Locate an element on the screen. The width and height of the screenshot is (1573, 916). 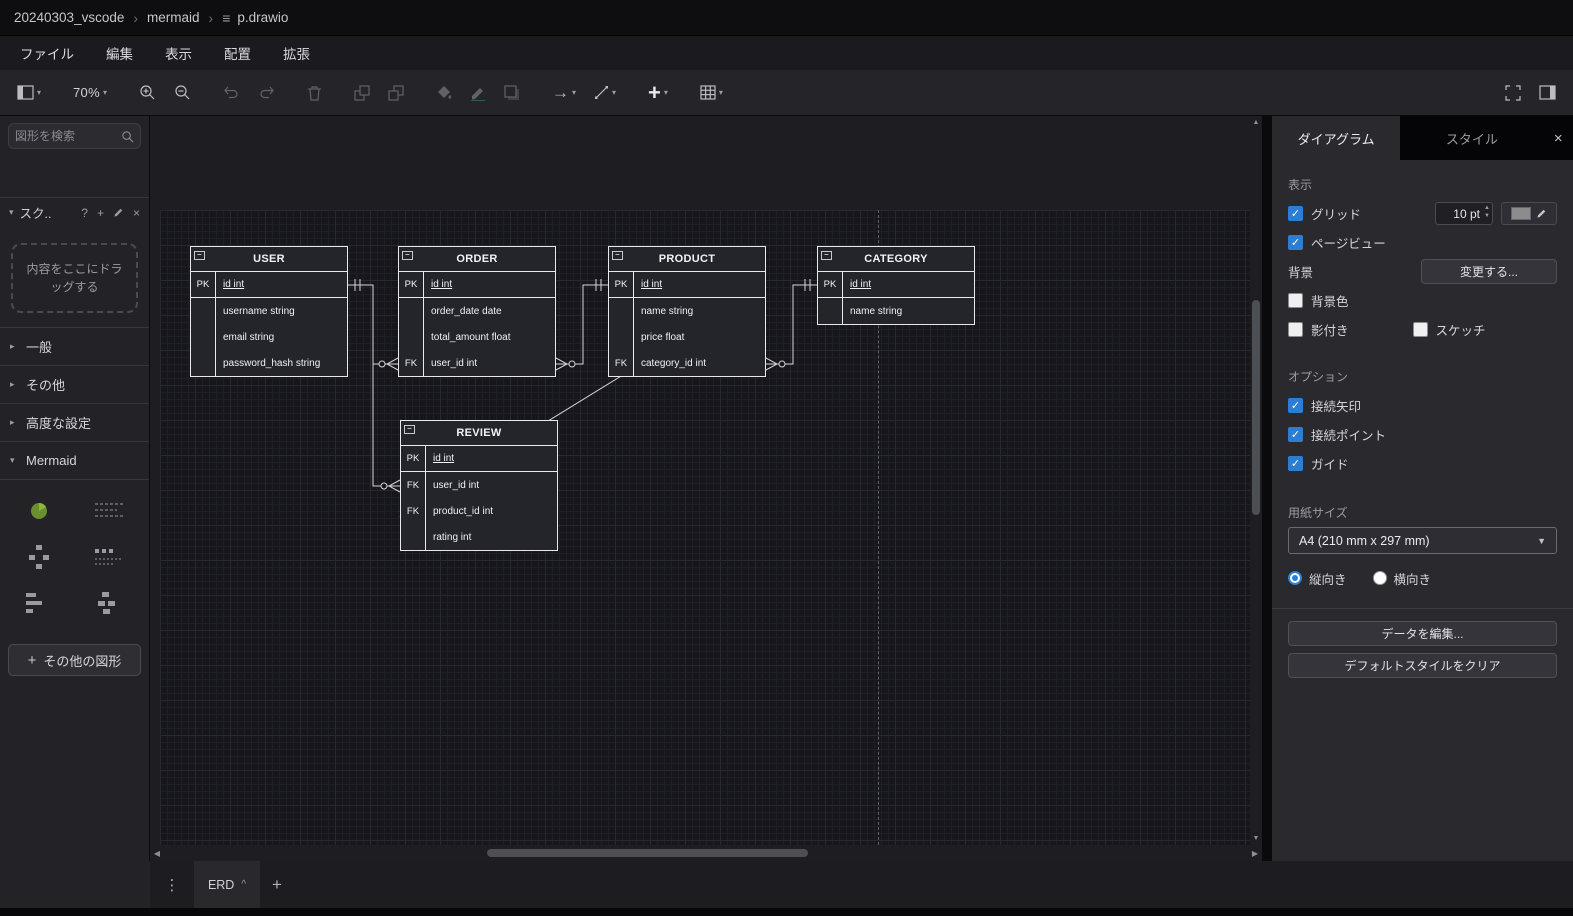
vertical-scrollbar: ▲ ▼ is located at coordinates (1256, 480).